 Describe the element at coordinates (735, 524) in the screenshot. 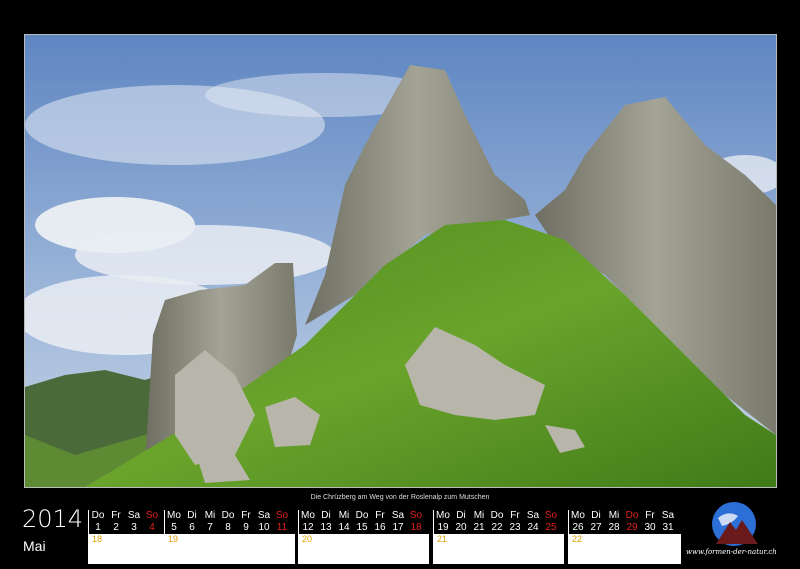

I see `globe-mountain-icon` at that location.